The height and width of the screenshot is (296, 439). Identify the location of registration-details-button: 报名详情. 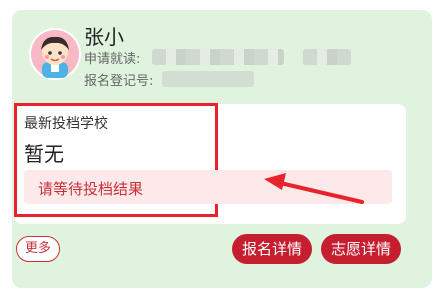
(272, 249).